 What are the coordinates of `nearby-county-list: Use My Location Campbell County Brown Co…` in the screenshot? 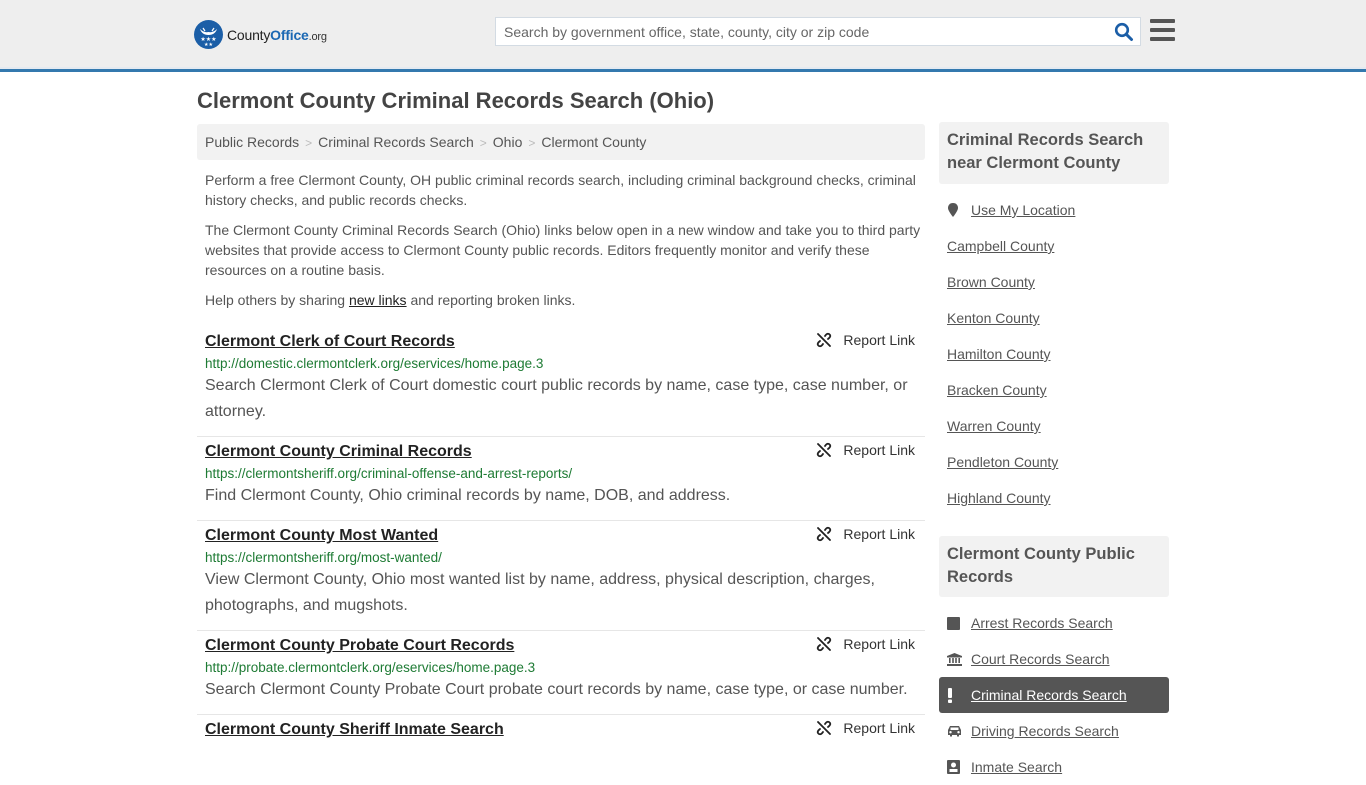 It's located at (1058, 354).